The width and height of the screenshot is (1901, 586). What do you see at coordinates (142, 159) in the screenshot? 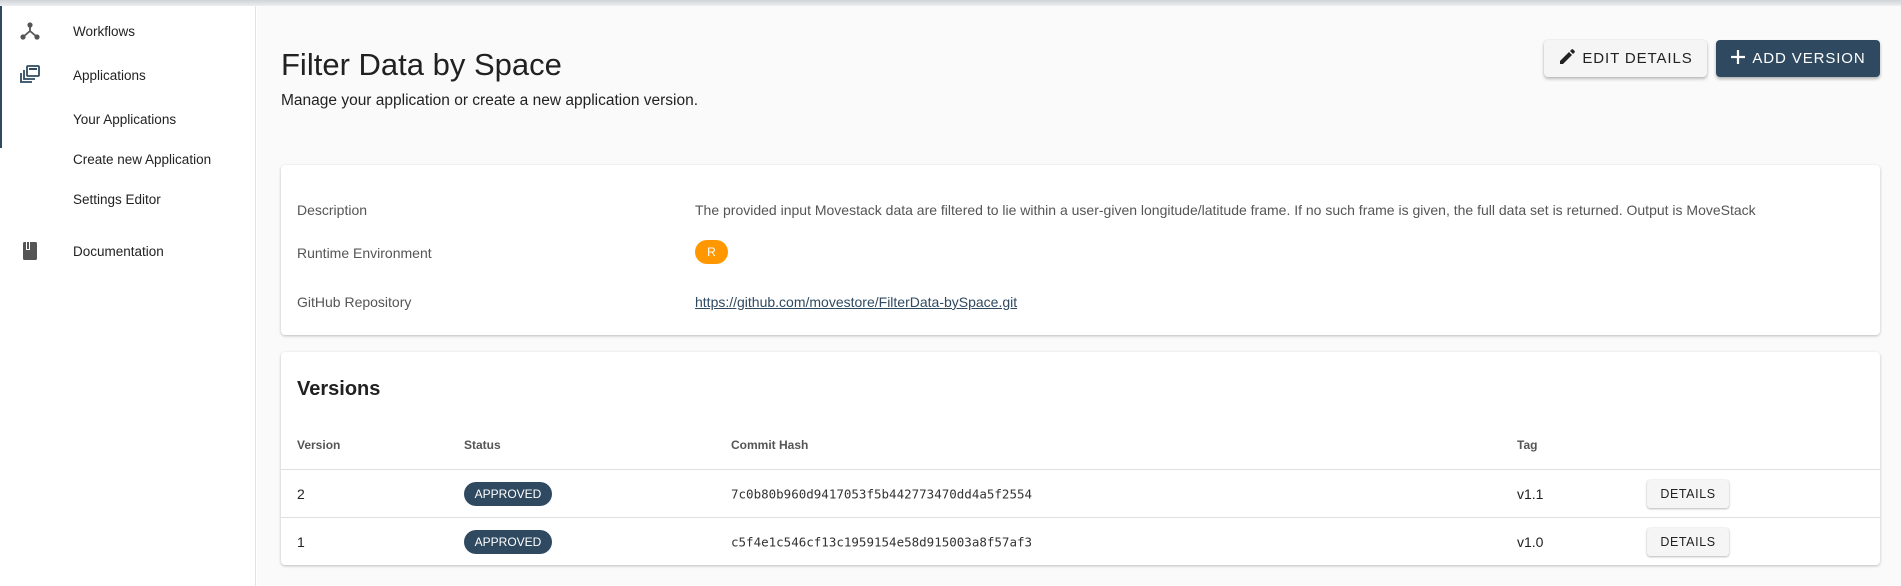
I see `sidebar-item-label: Create new Application` at bounding box center [142, 159].